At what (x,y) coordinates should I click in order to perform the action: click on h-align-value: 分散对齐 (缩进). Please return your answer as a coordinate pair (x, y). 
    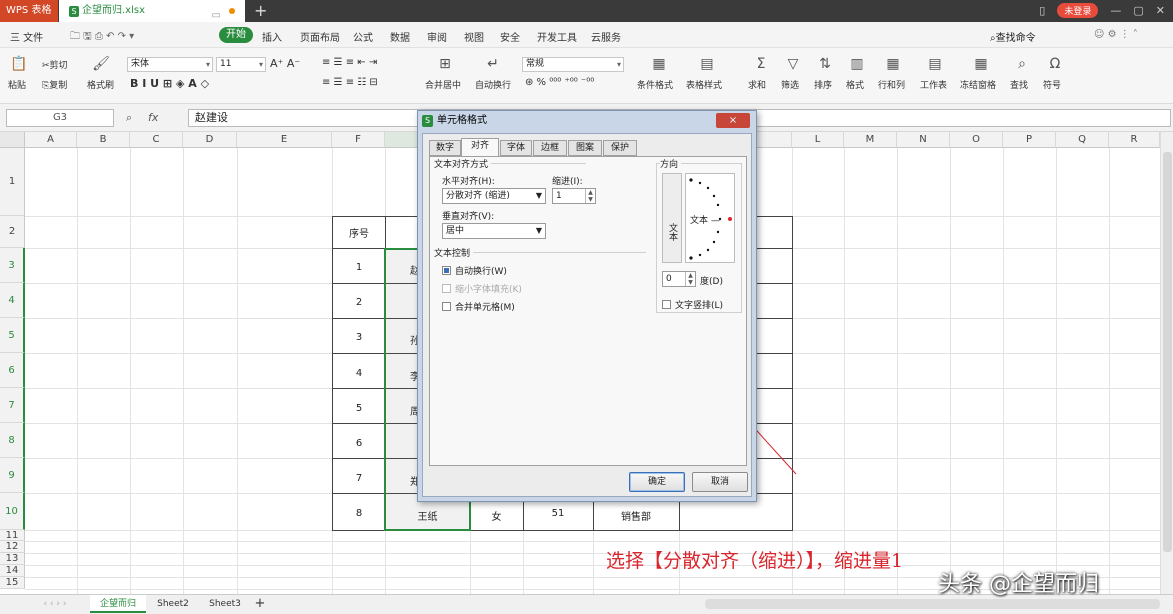
    Looking at the image, I should click on (478, 196).